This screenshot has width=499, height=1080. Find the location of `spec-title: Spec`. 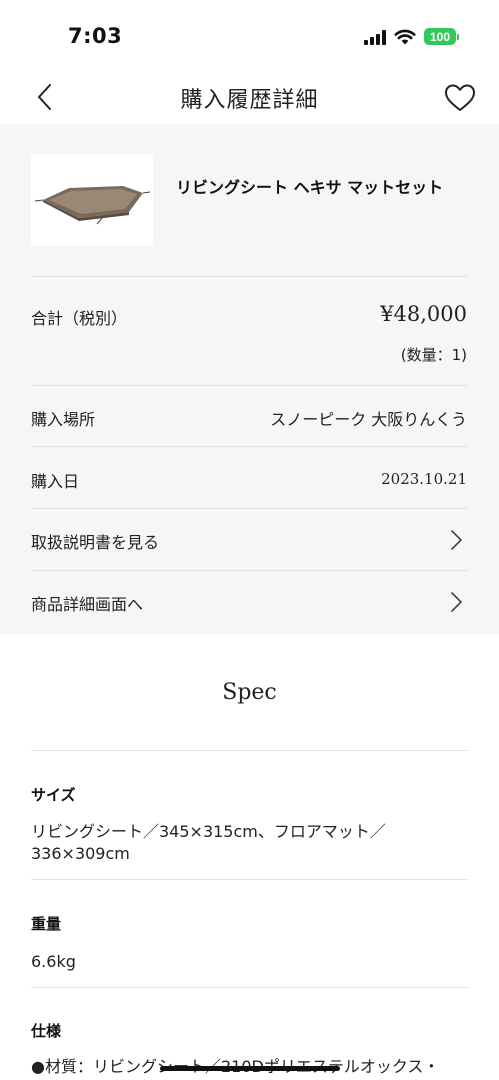

spec-title: Spec is located at coordinates (249, 692).